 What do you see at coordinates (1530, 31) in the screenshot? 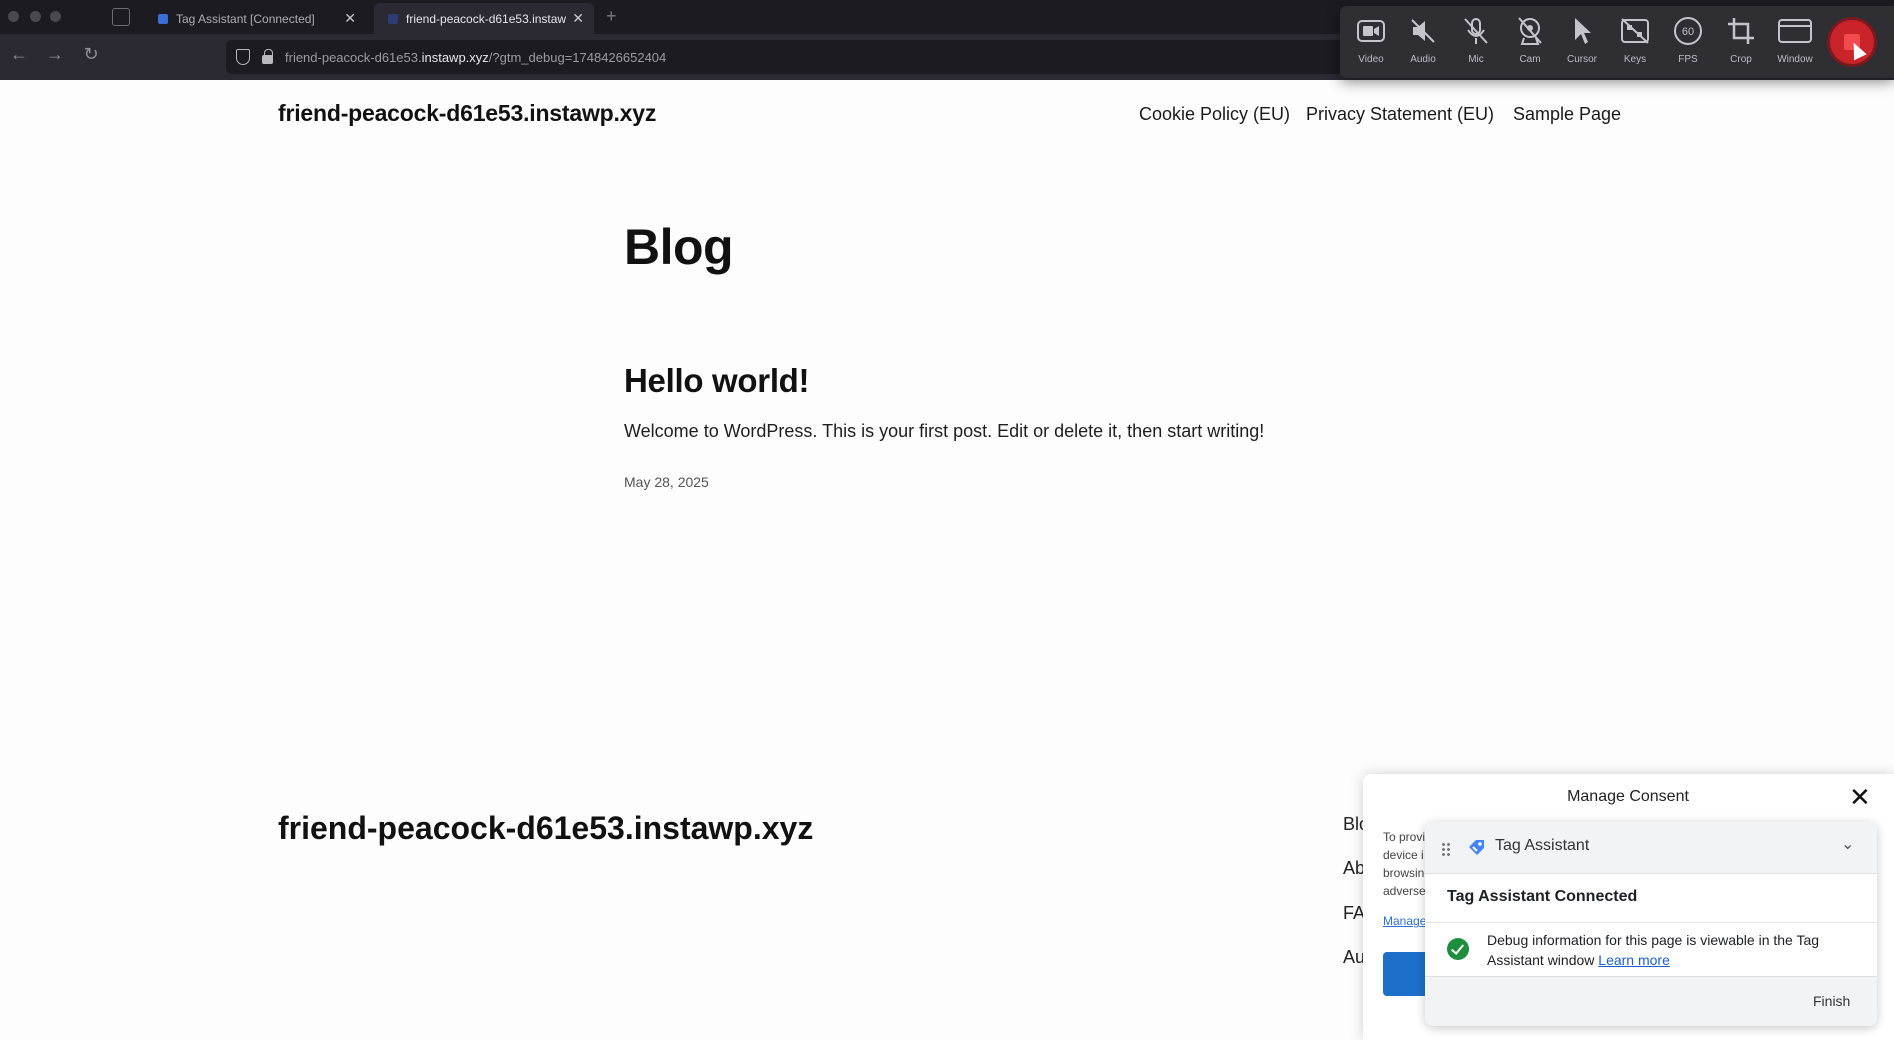
I see `cam-muted-icon` at bounding box center [1530, 31].